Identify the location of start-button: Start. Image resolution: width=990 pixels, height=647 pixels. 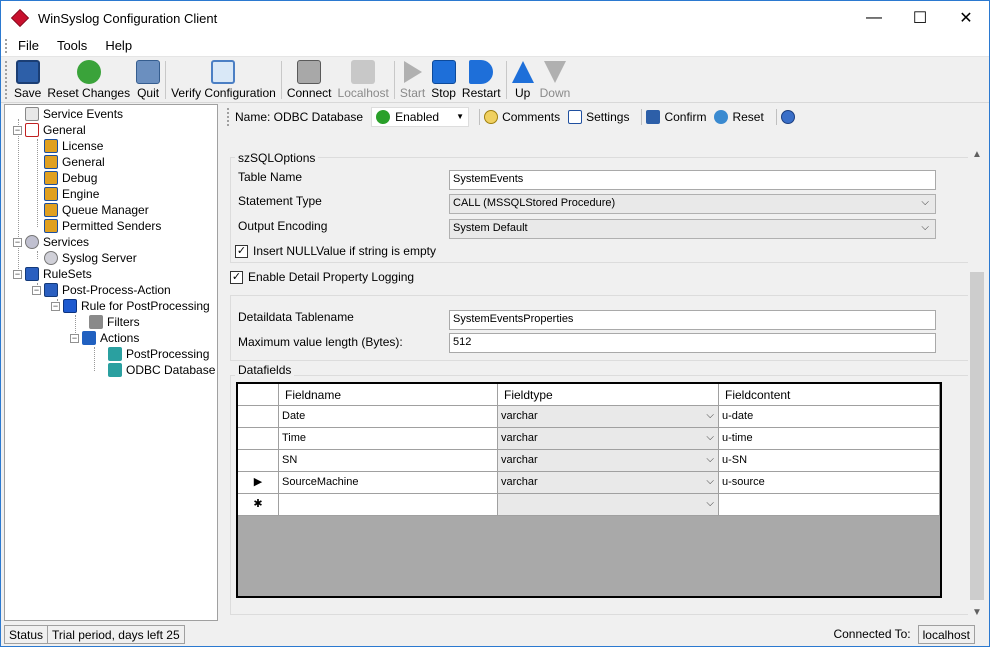
(412, 80).